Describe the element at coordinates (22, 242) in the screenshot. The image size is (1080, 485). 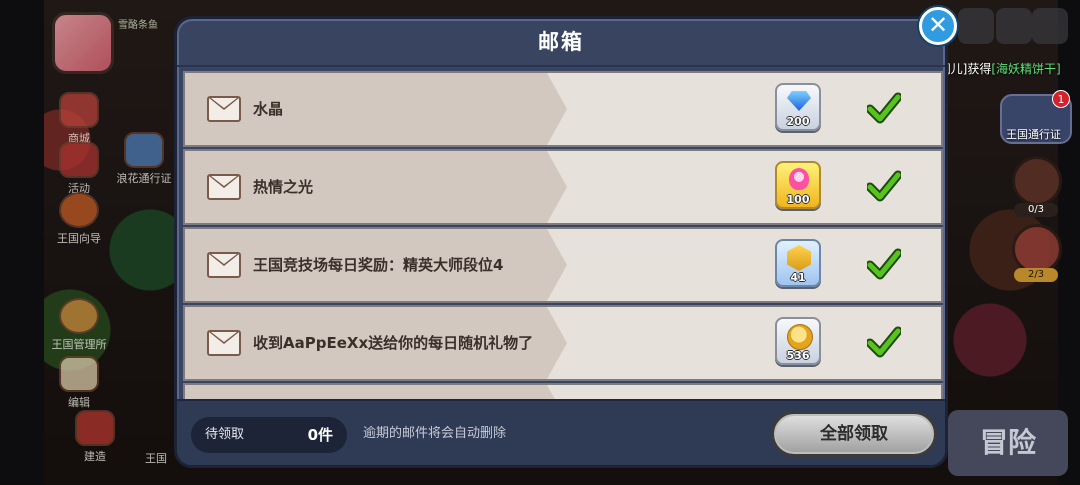
I see `screen-edge-left` at that location.